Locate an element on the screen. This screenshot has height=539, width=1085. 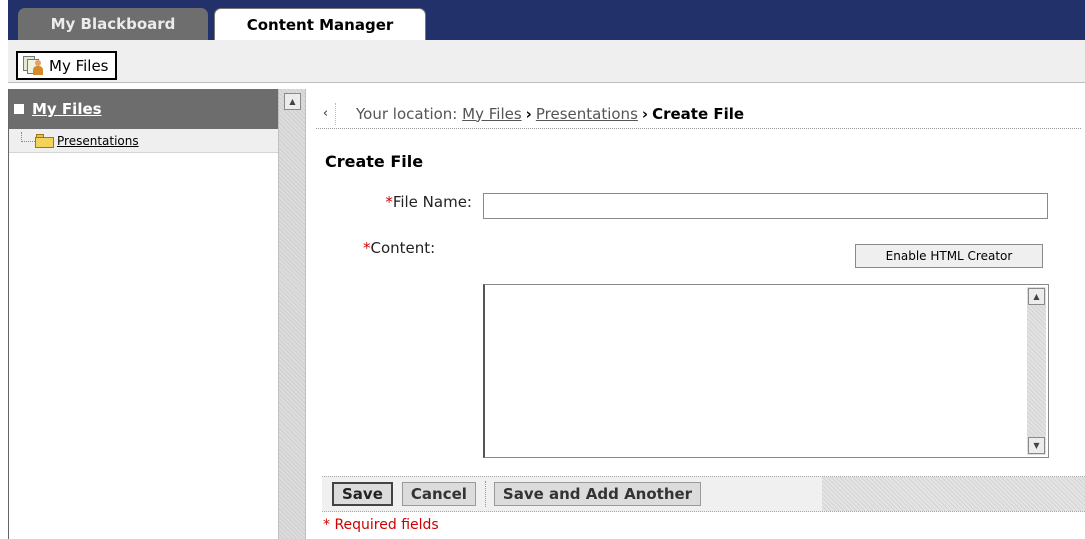
square-bullet-icon is located at coordinates (19, 109).